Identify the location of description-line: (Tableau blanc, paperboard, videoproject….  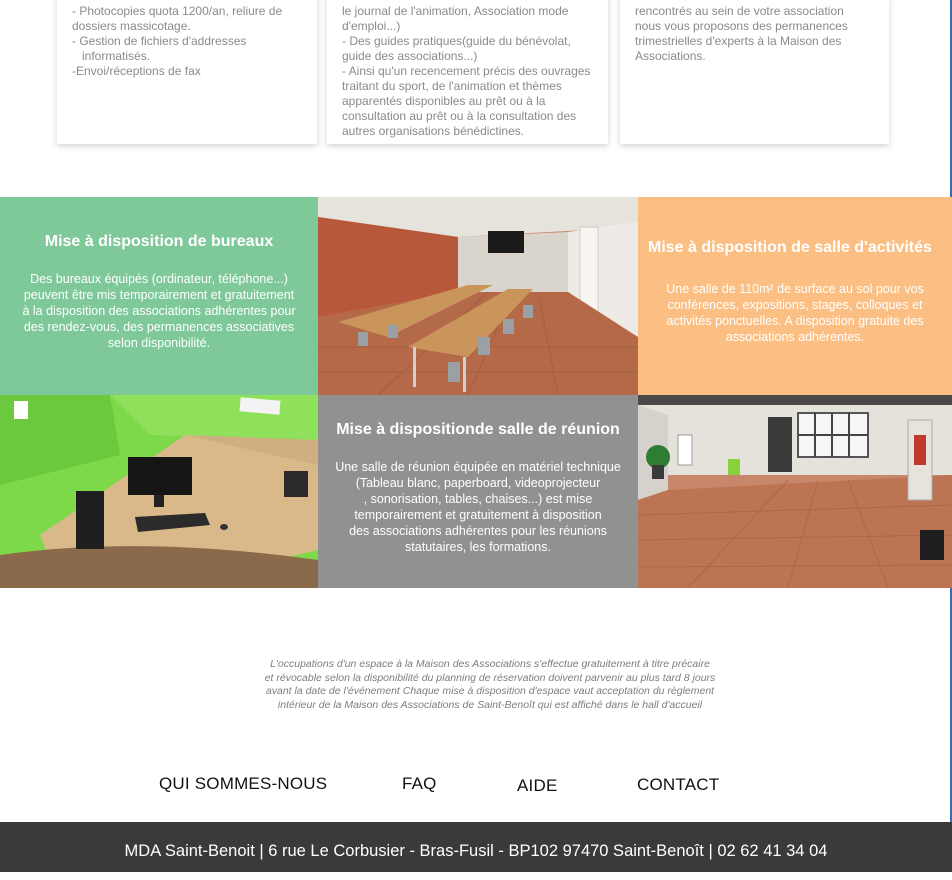
(478, 483).